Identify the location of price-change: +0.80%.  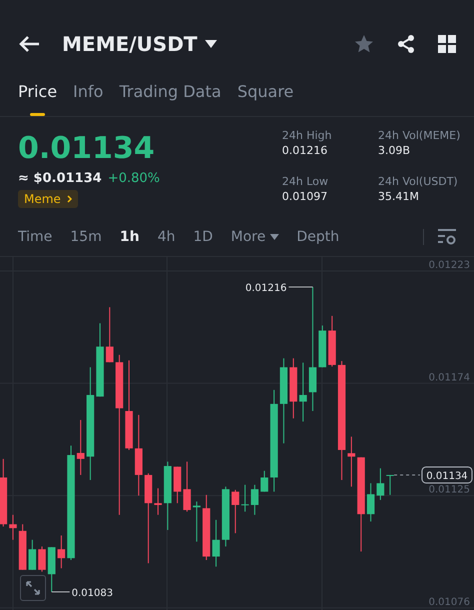
(134, 178).